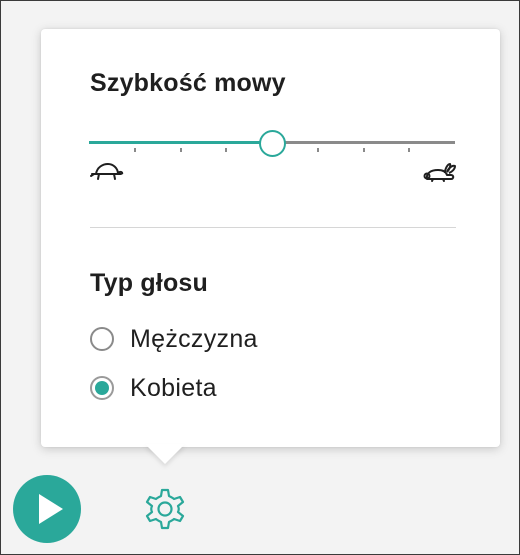 Image resolution: width=520 pixels, height=555 pixels. What do you see at coordinates (194, 338) in the screenshot?
I see `radio-label-male: Mężczyzna` at bounding box center [194, 338].